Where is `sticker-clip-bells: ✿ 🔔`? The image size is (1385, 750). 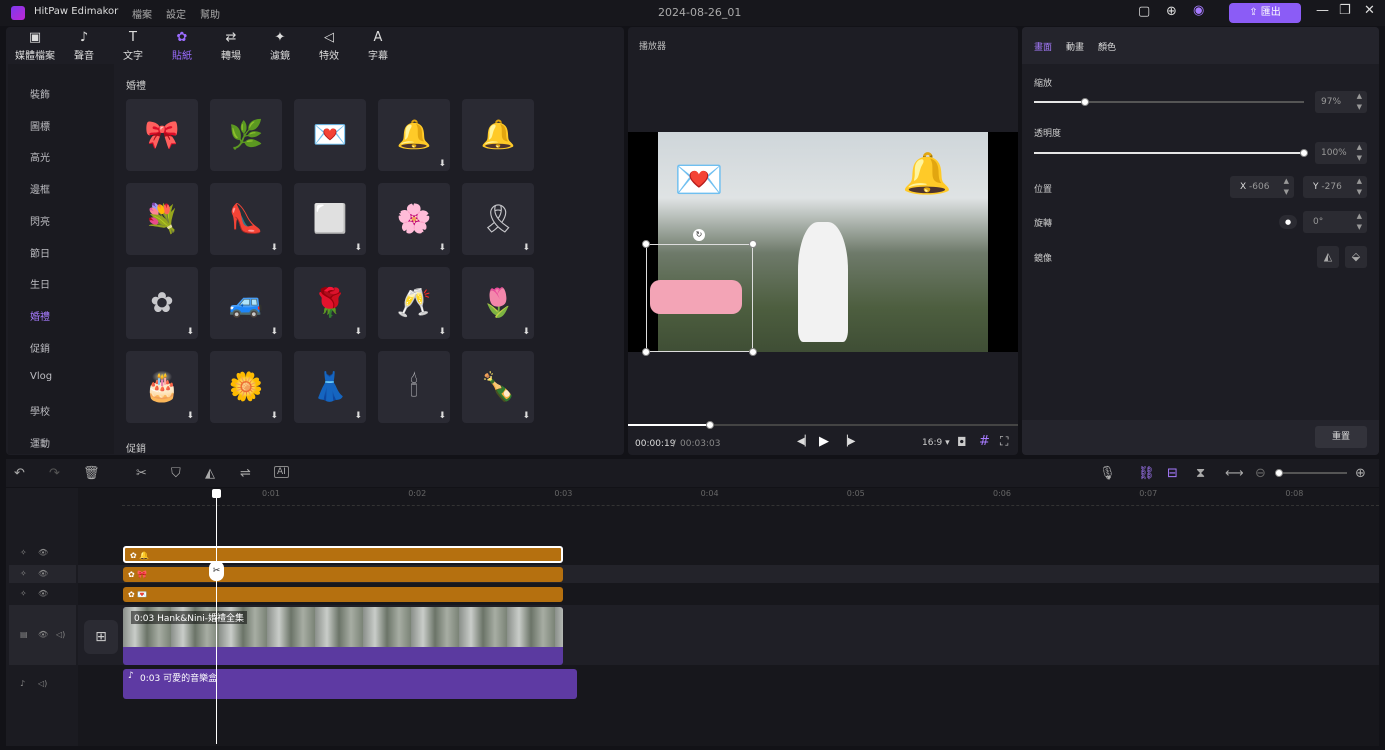 sticker-clip-bells: ✿ 🔔 is located at coordinates (343, 554).